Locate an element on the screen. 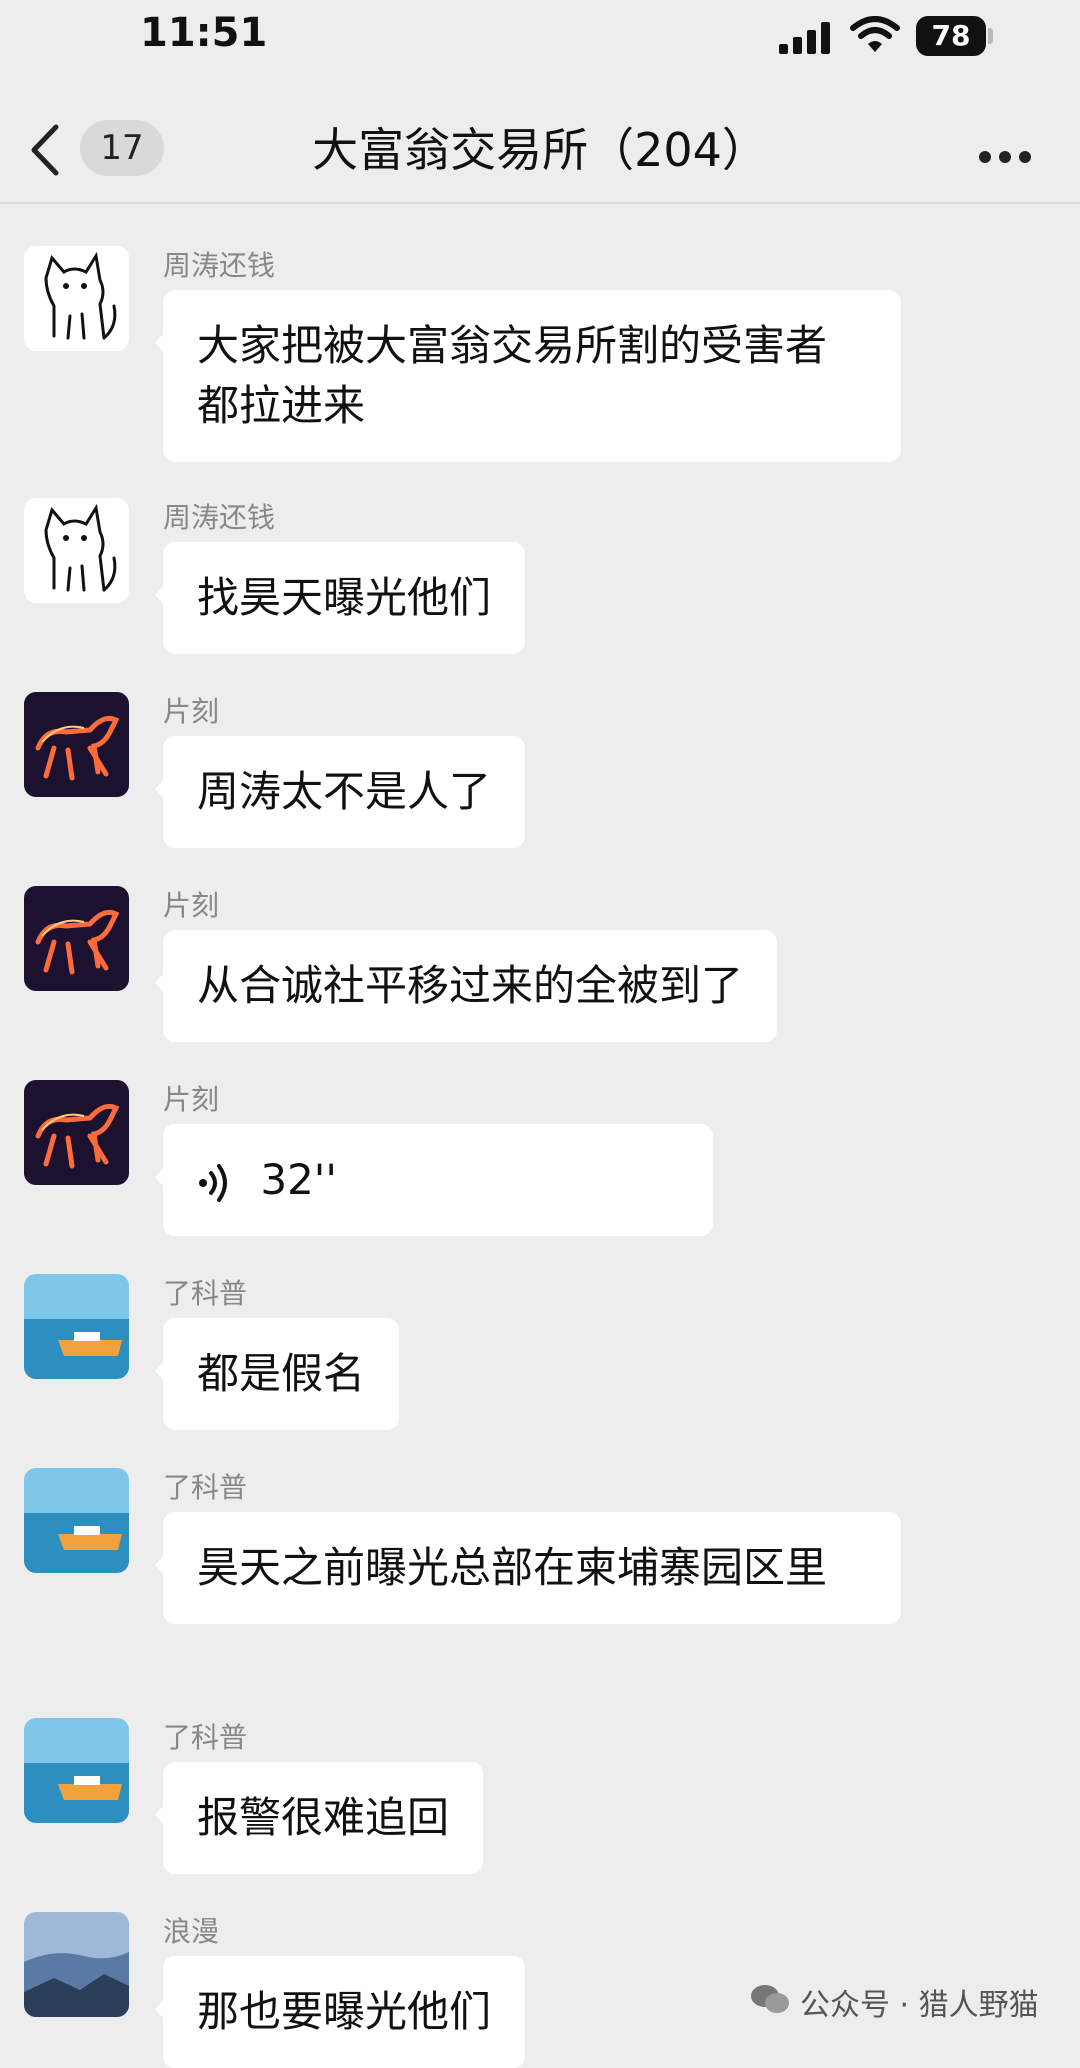 The height and width of the screenshot is (2068, 1080). message-bubble: 周涛太不是人了 is located at coordinates (344, 792).